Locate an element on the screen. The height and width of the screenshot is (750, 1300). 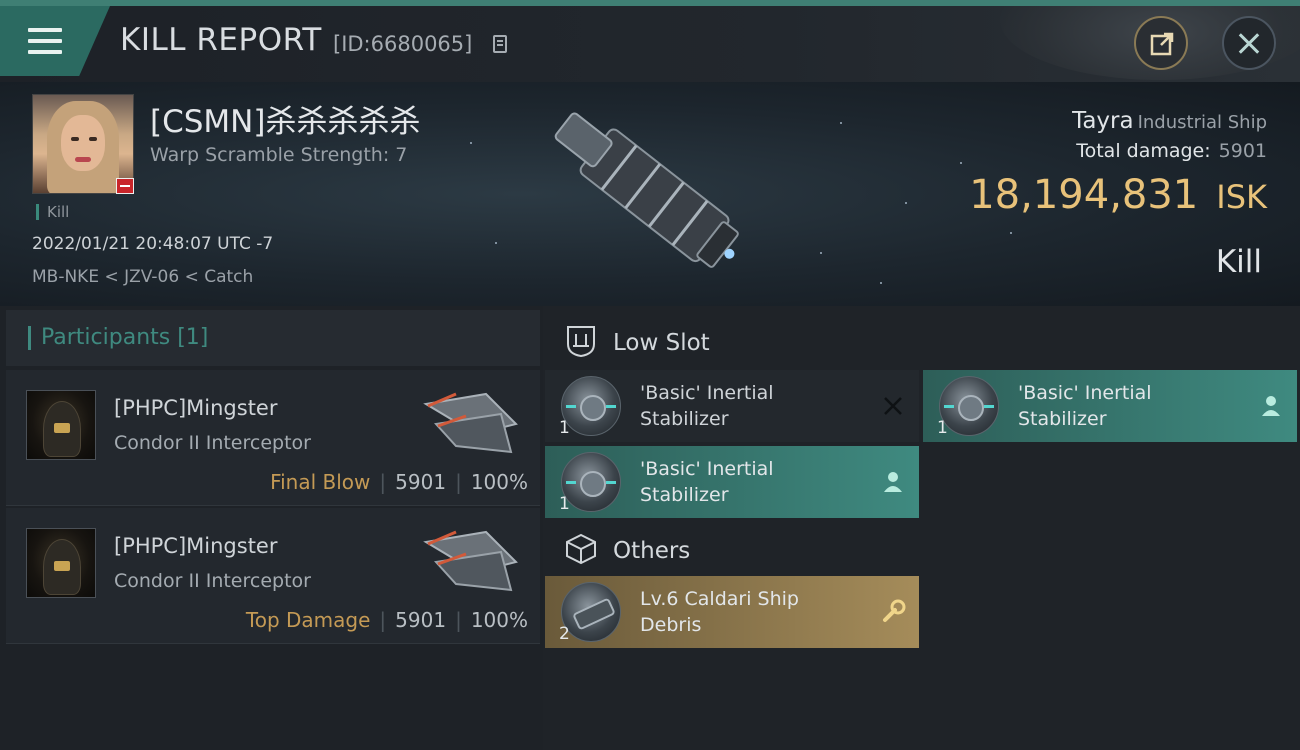
wrench-icon is located at coordinates (894, 610).